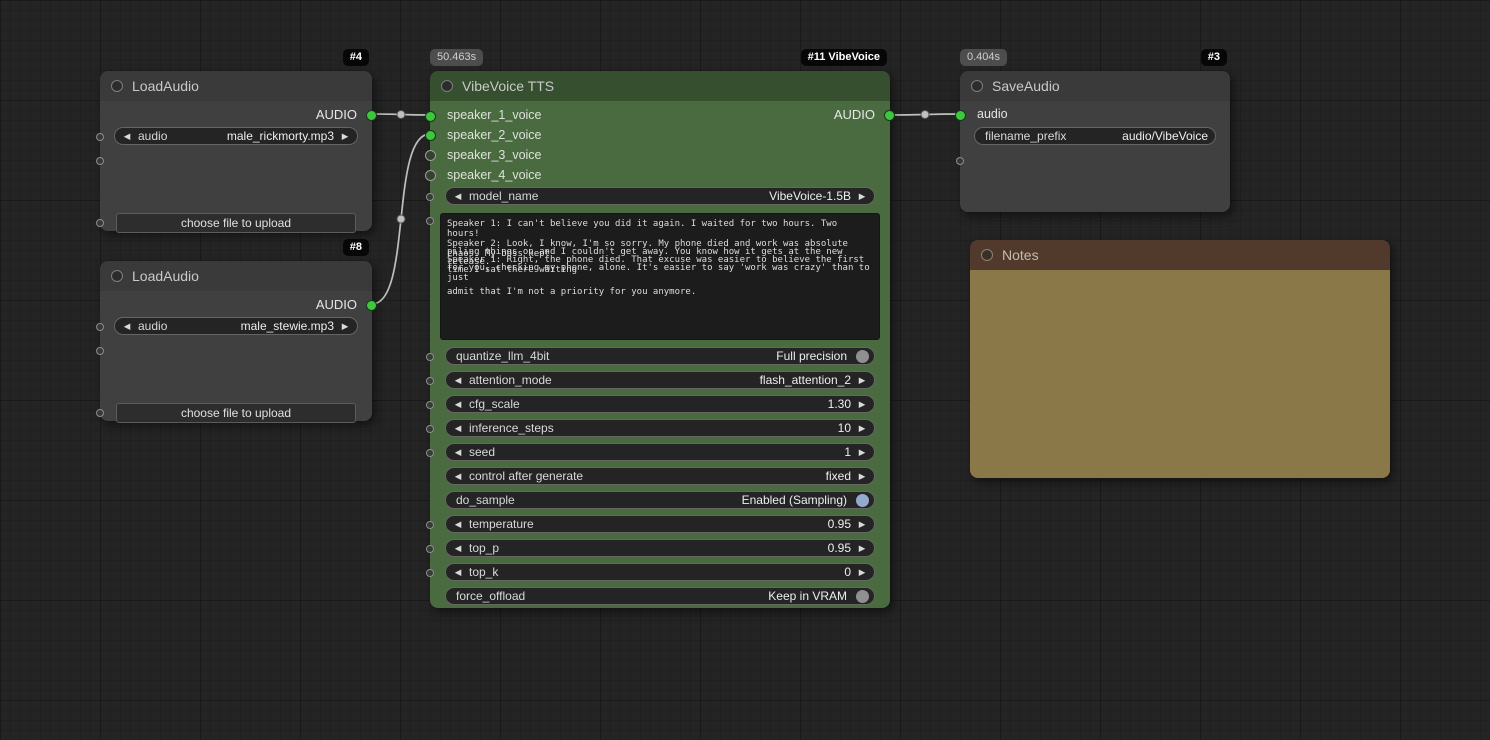 The image size is (1490, 740). I want to click on node-title: SaveAudio, so click(1026, 86).